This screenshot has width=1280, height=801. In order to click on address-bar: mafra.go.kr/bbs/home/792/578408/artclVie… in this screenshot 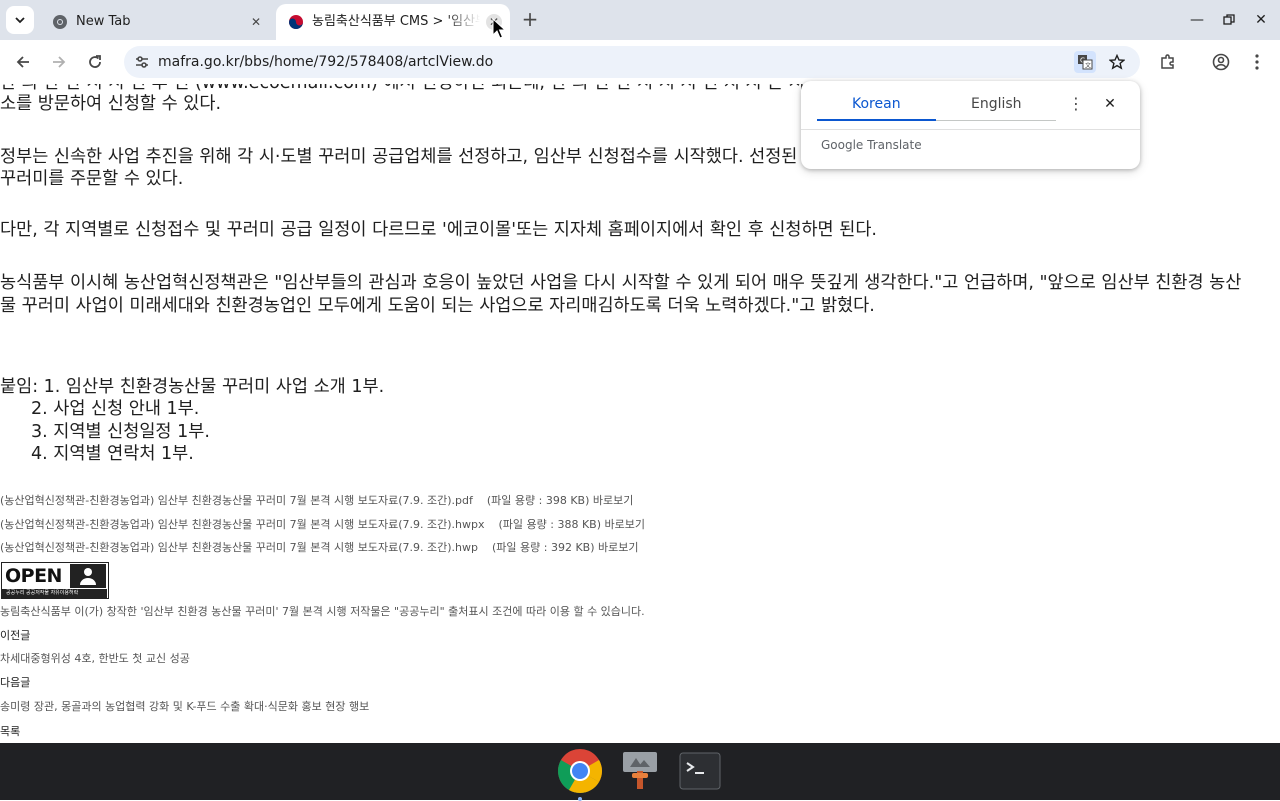, I will do `click(632, 62)`.